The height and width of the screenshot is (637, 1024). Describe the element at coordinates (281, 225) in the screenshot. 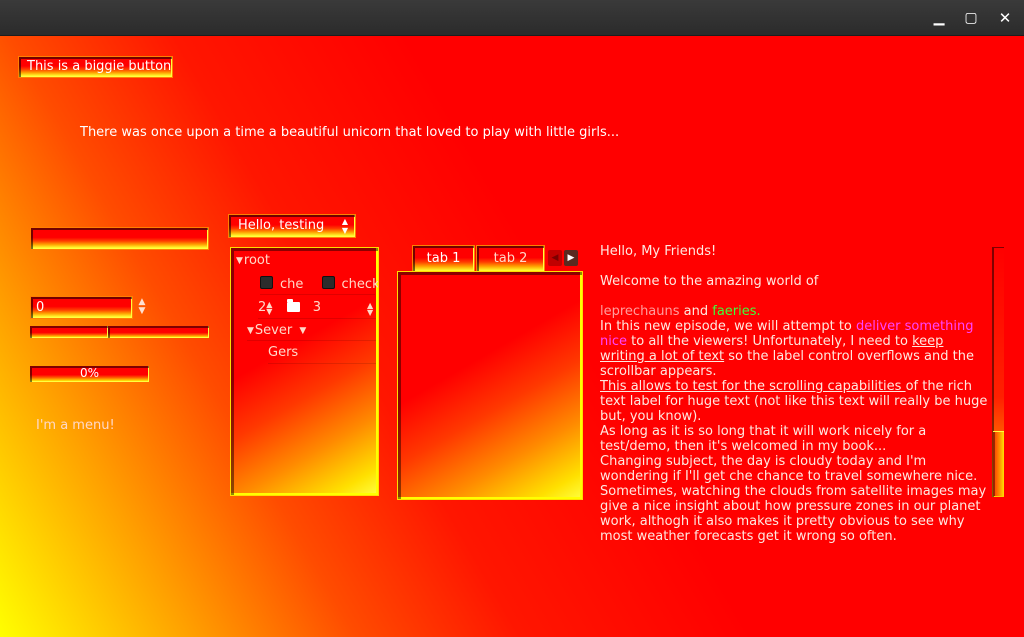

I see `dropdown-value: Hello, testing` at that location.